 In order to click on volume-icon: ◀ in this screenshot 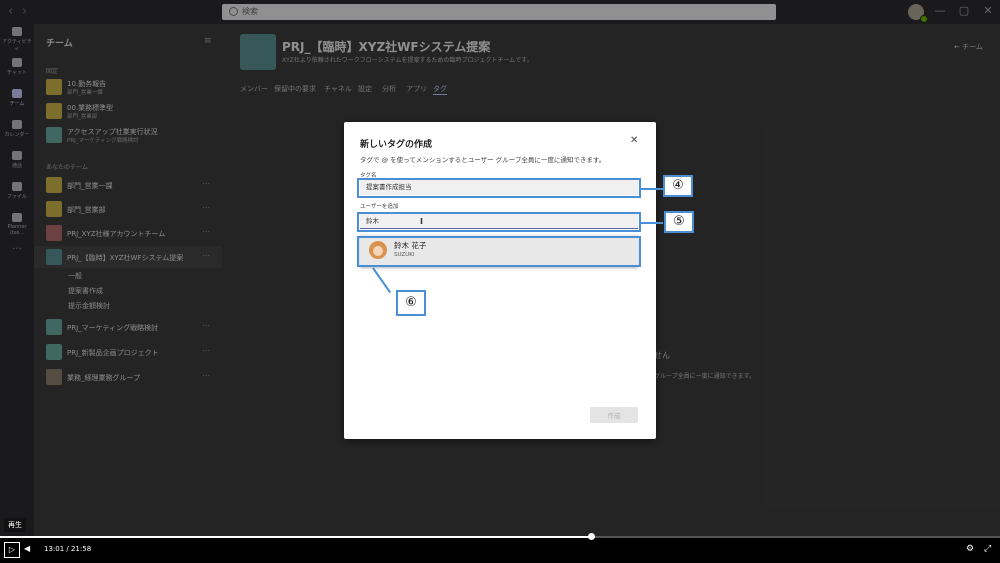, I will do `click(27, 548)`.